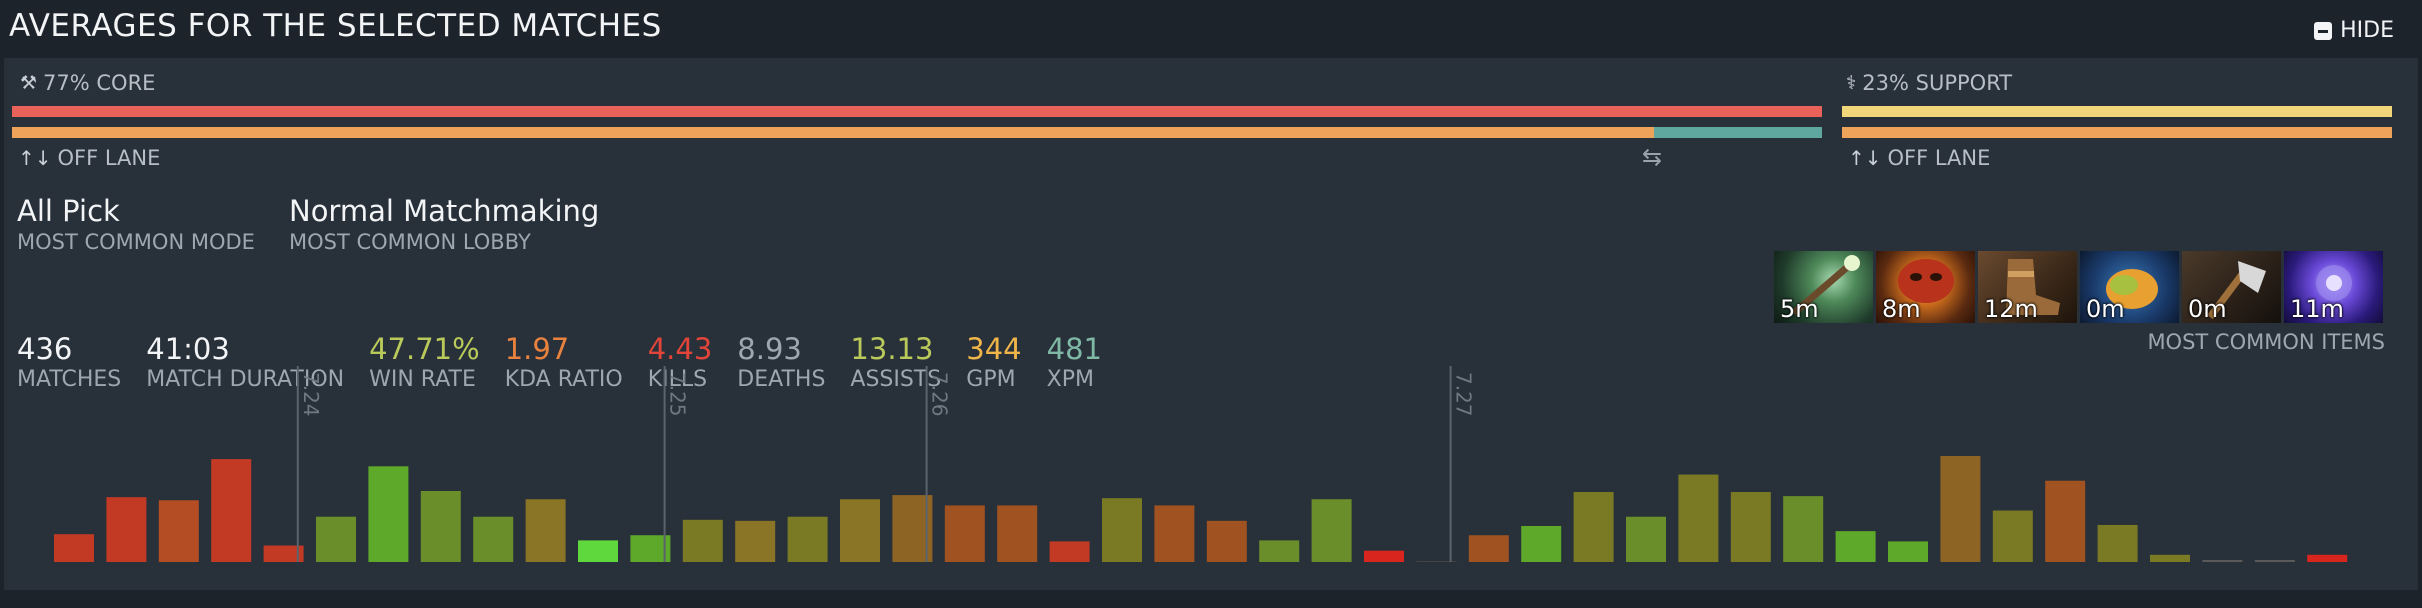  I want to click on most-common-items: 5m 8m 12m 0m 0m 11m, so click(2080, 287).